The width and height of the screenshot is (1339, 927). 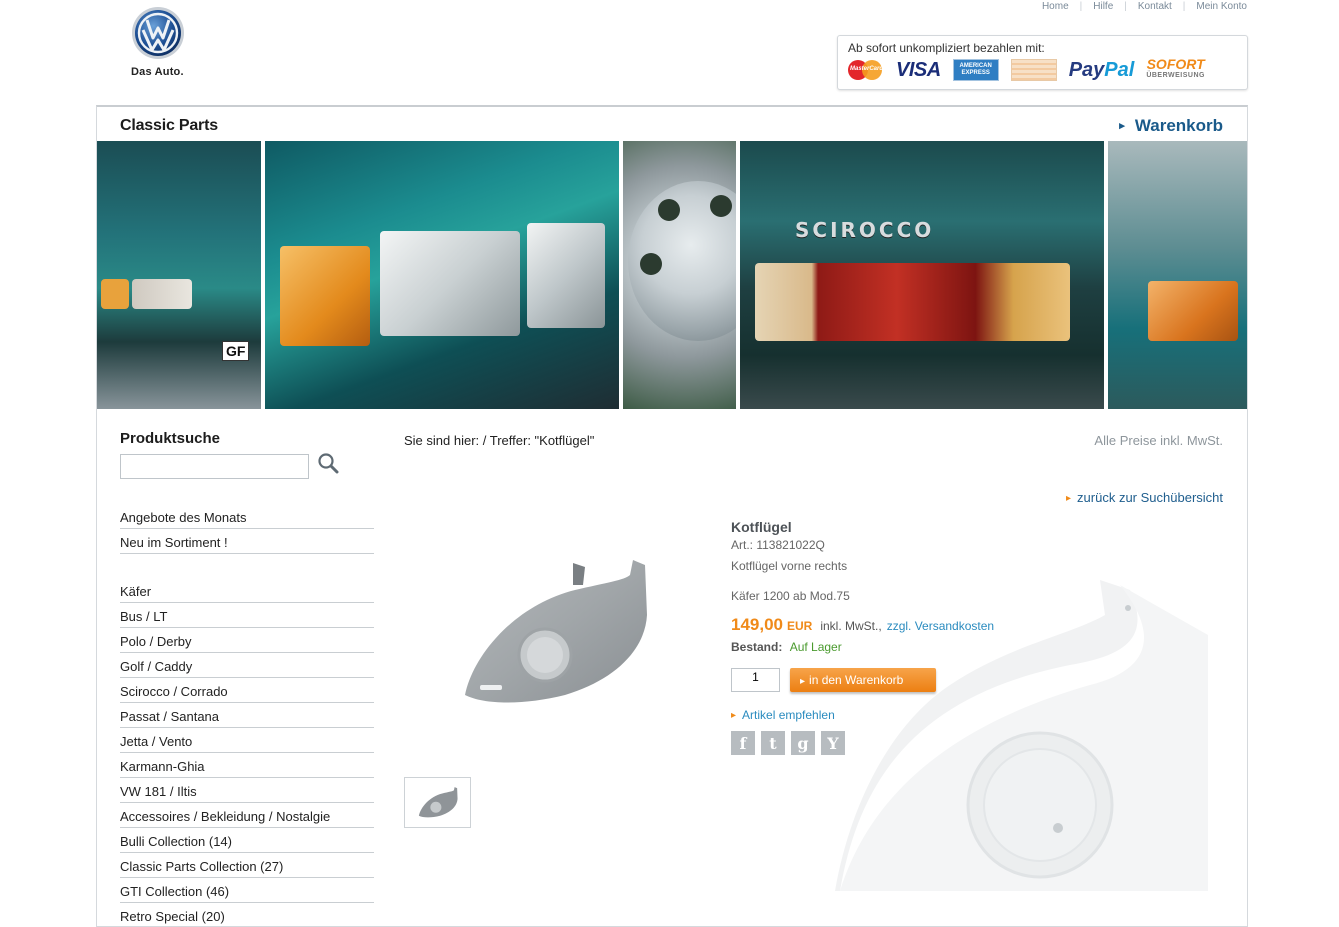 I want to click on banner-image-side, so click(x=1177, y=275).